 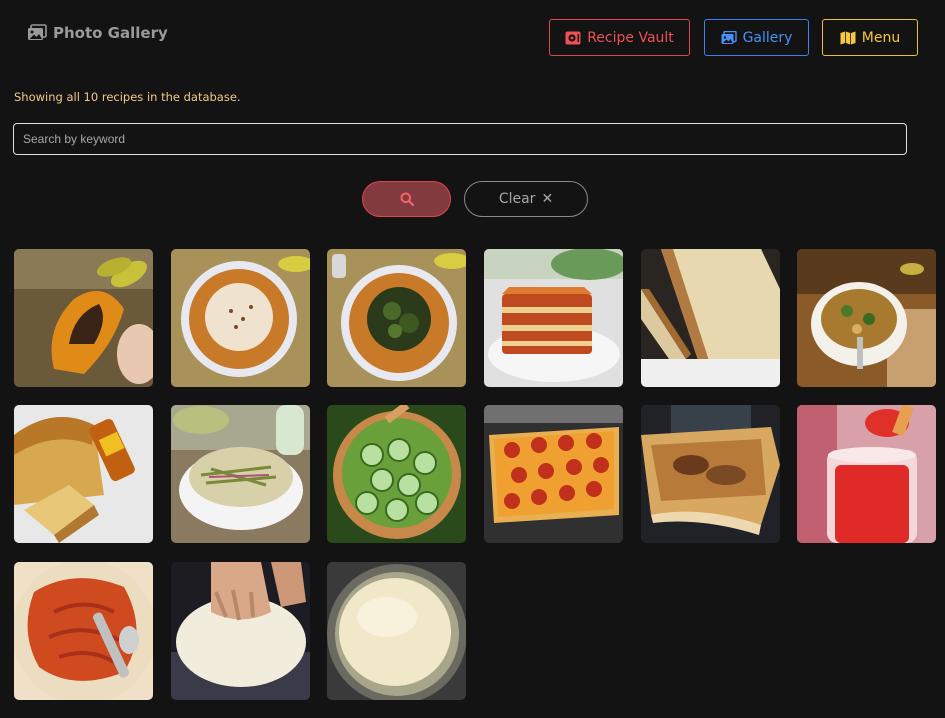 I want to click on photo-beer-bread, so click(x=83, y=474).